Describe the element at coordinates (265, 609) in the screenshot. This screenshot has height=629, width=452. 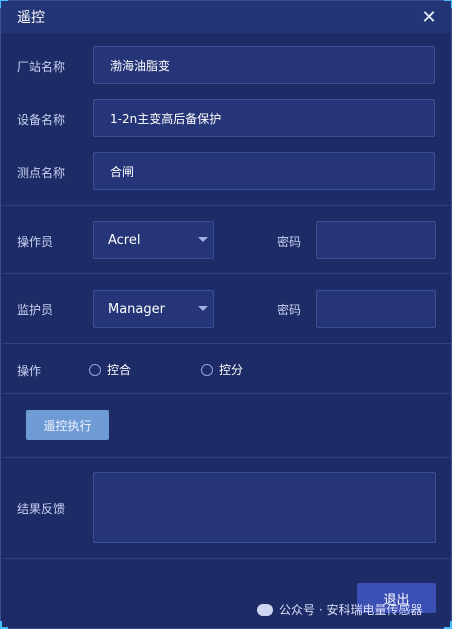
I see `wechat-icon` at that location.